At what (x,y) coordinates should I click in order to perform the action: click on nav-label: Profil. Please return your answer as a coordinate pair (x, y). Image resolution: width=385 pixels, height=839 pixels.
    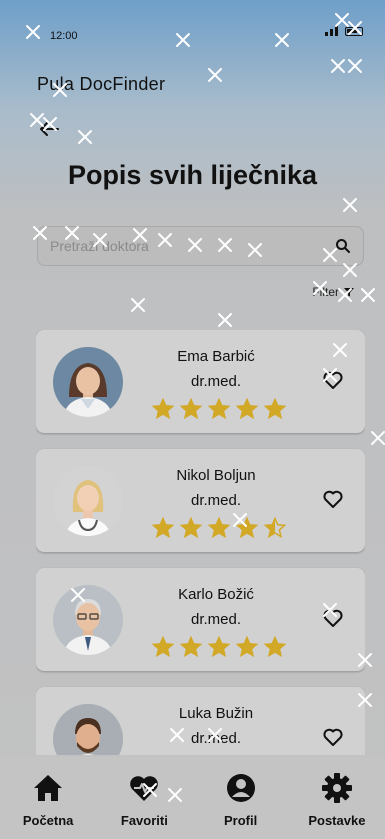
    Looking at the image, I should click on (241, 820).